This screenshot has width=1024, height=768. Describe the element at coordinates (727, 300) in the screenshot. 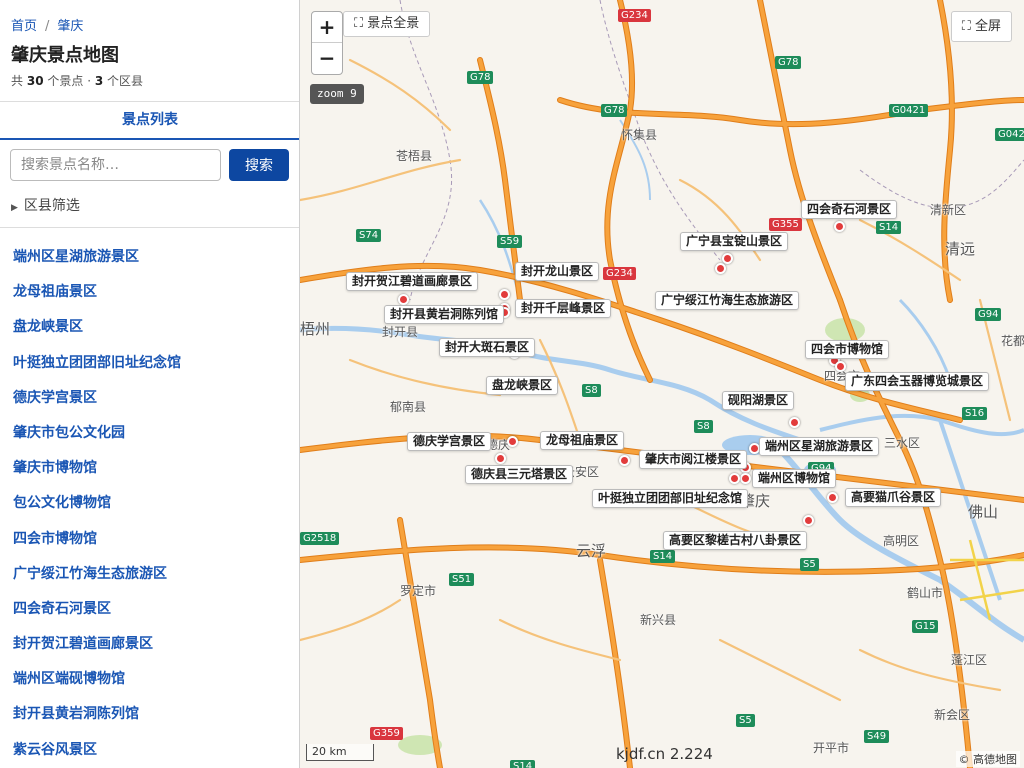

I see `spot-marker-label: 广宁绥江竹海生态旅游区` at that location.